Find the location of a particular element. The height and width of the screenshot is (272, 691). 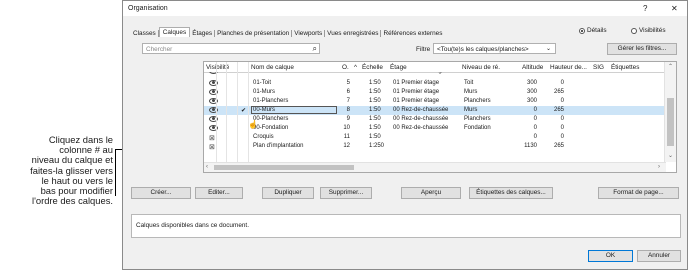

filter-value: <Tou(te)s les calques/planches> is located at coordinates (483, 49).